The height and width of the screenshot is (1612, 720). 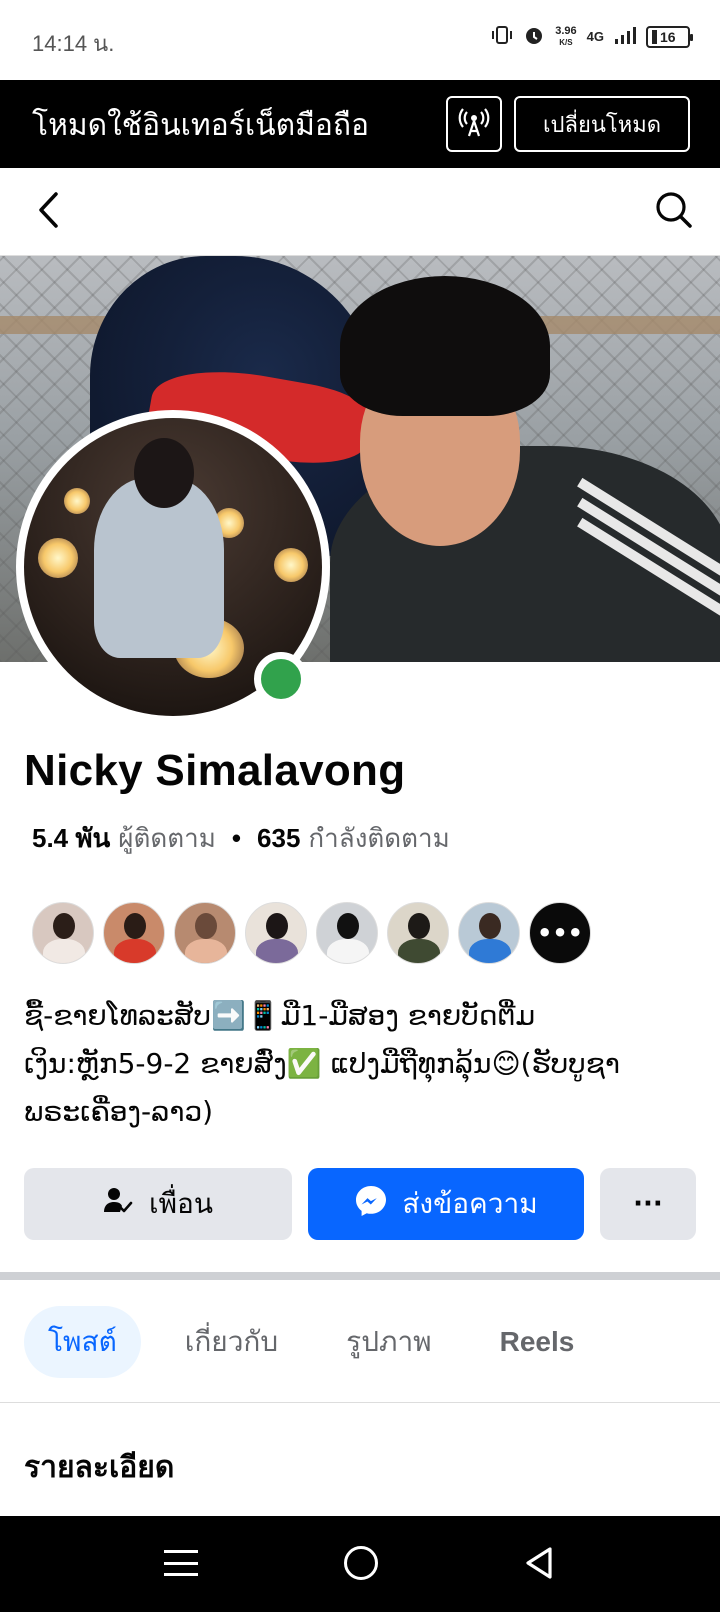 I want to click on tab-photos: รูปภาพ, so click(x=388, y=1342).